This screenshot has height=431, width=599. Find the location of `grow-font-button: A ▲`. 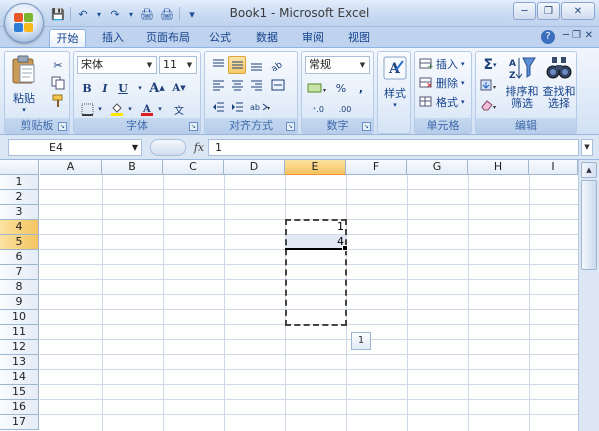

grow-font-button: A ▲ is located at coordinates (157, 88).